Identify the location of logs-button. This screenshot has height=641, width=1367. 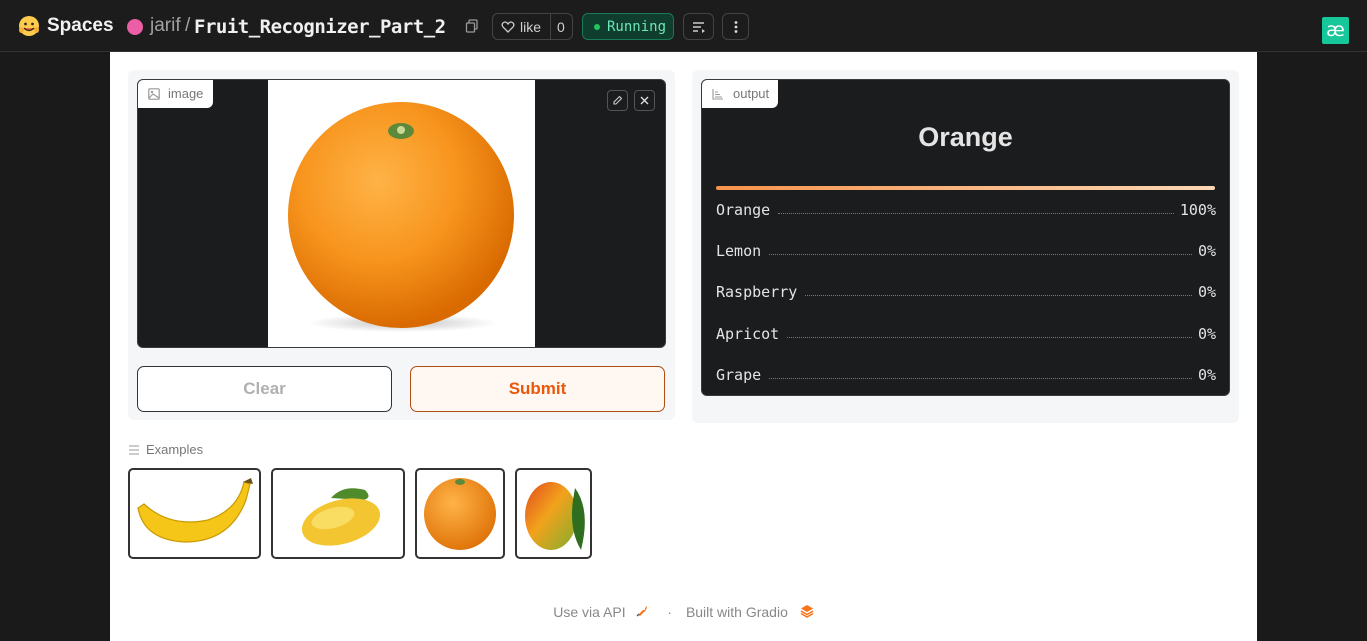
(698, 26).